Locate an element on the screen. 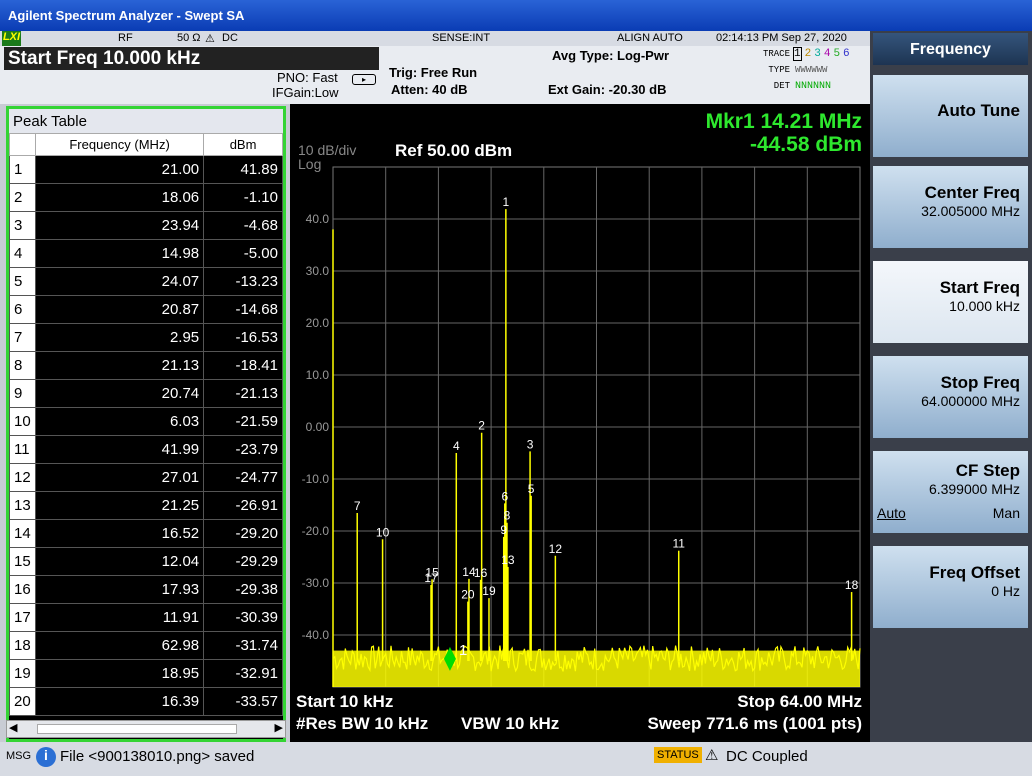 The height and width of the screenshot is (776, 1032). peak-amplitude: -33.57 is located at coordinates (243, 701).